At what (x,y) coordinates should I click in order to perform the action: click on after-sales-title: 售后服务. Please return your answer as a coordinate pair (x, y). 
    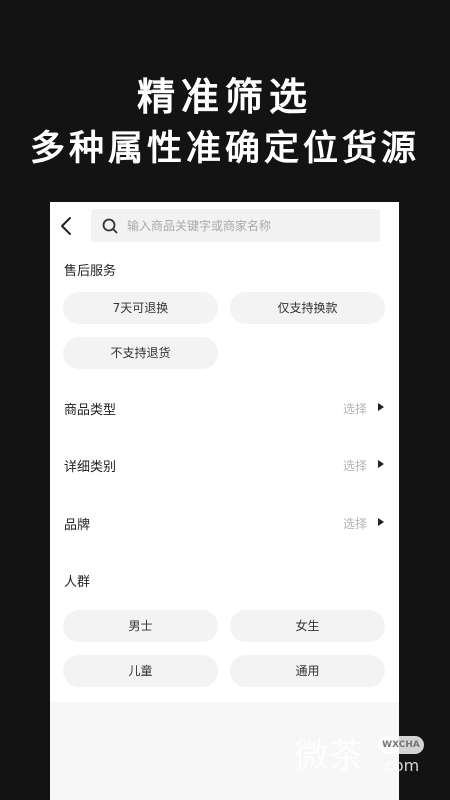
    Looking at the image, I should click on (90, 271).